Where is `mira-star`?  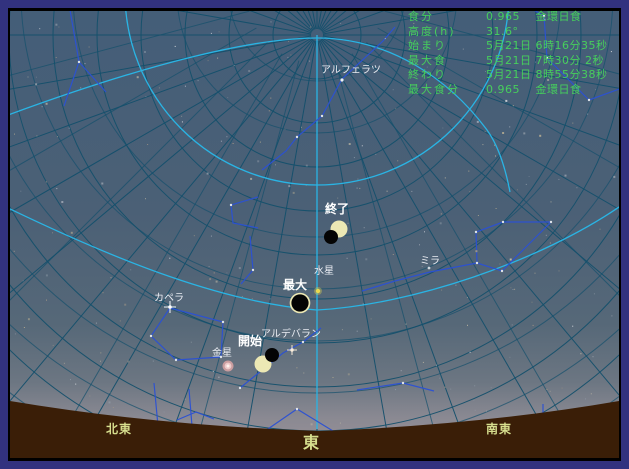
mira-star is located at coordinates (429, 268).